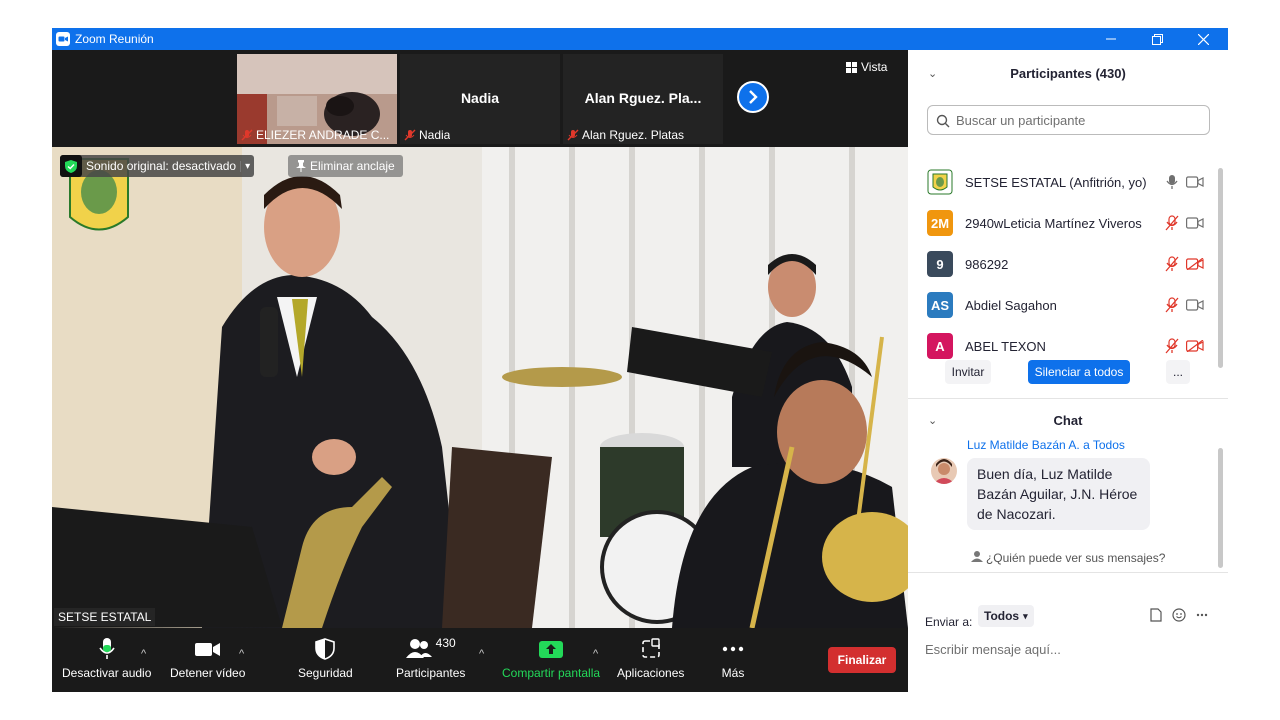  What do you see at coordinates (1079, 372) in the screenshot?
I see `mute-all-button: Silenciar a todos` at bounding box center [1079, 372].